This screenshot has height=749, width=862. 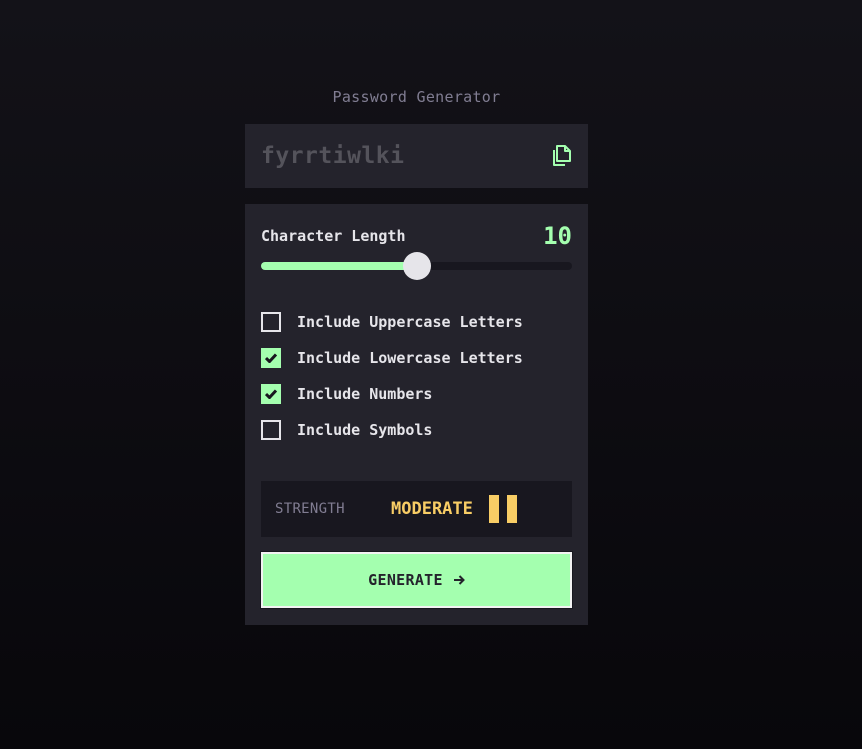 I want to click on strength-value: MODERATE, so click(x=432, y=509).